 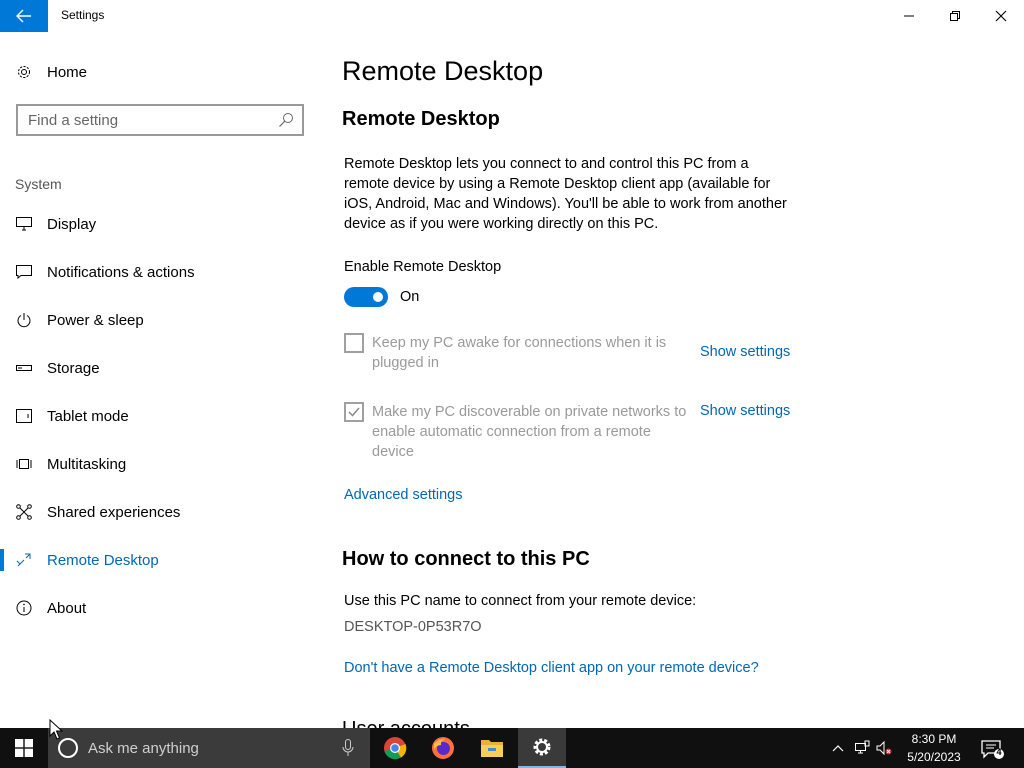 I want to click on find-setting-box, so click(x=160, y=120).